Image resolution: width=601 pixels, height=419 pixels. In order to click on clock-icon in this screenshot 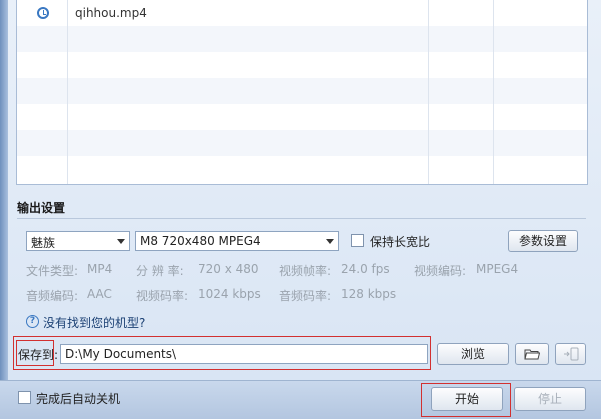, I will do `click(43, 13)`.